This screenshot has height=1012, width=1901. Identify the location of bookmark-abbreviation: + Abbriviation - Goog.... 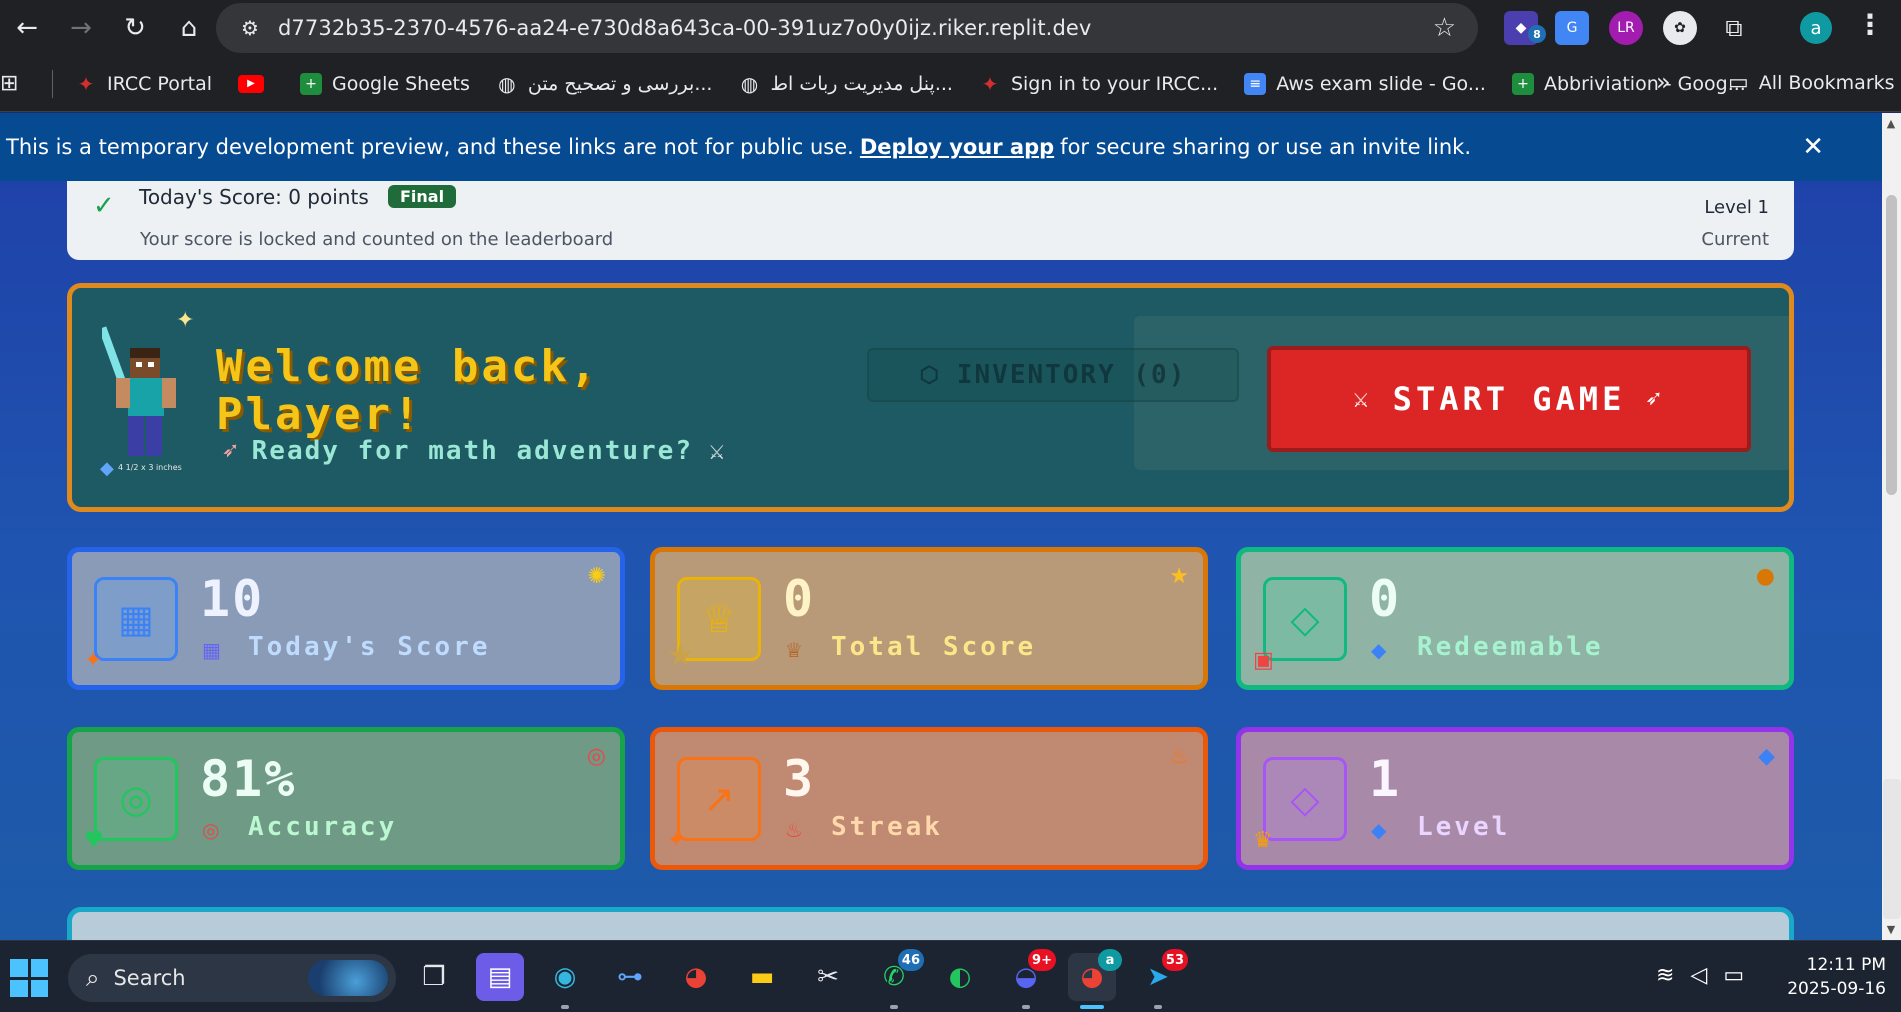
(1628, 83).